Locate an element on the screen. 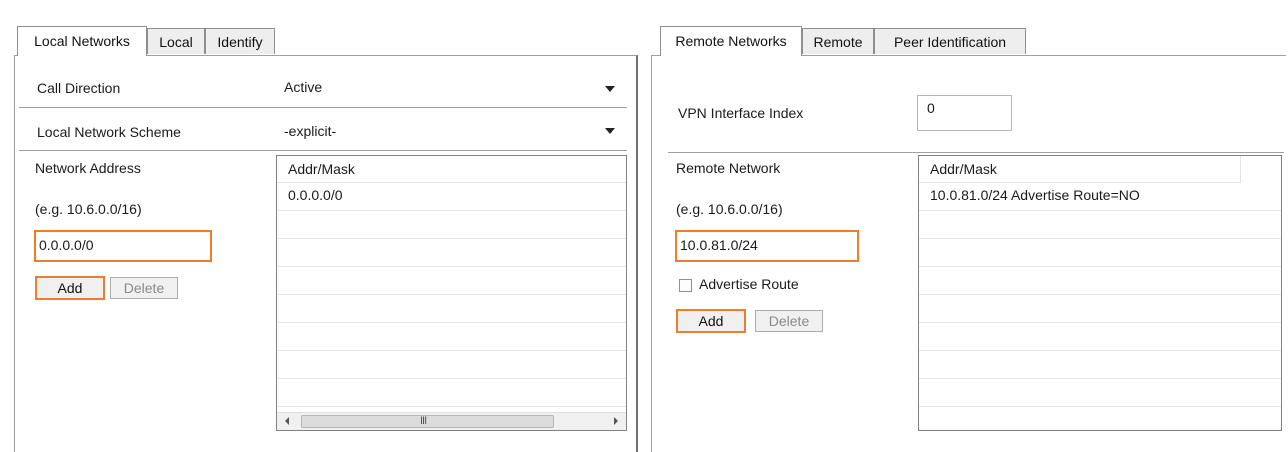 The image size is (1288, 452). scroll-right-icon is located at coordinates (616, 421).